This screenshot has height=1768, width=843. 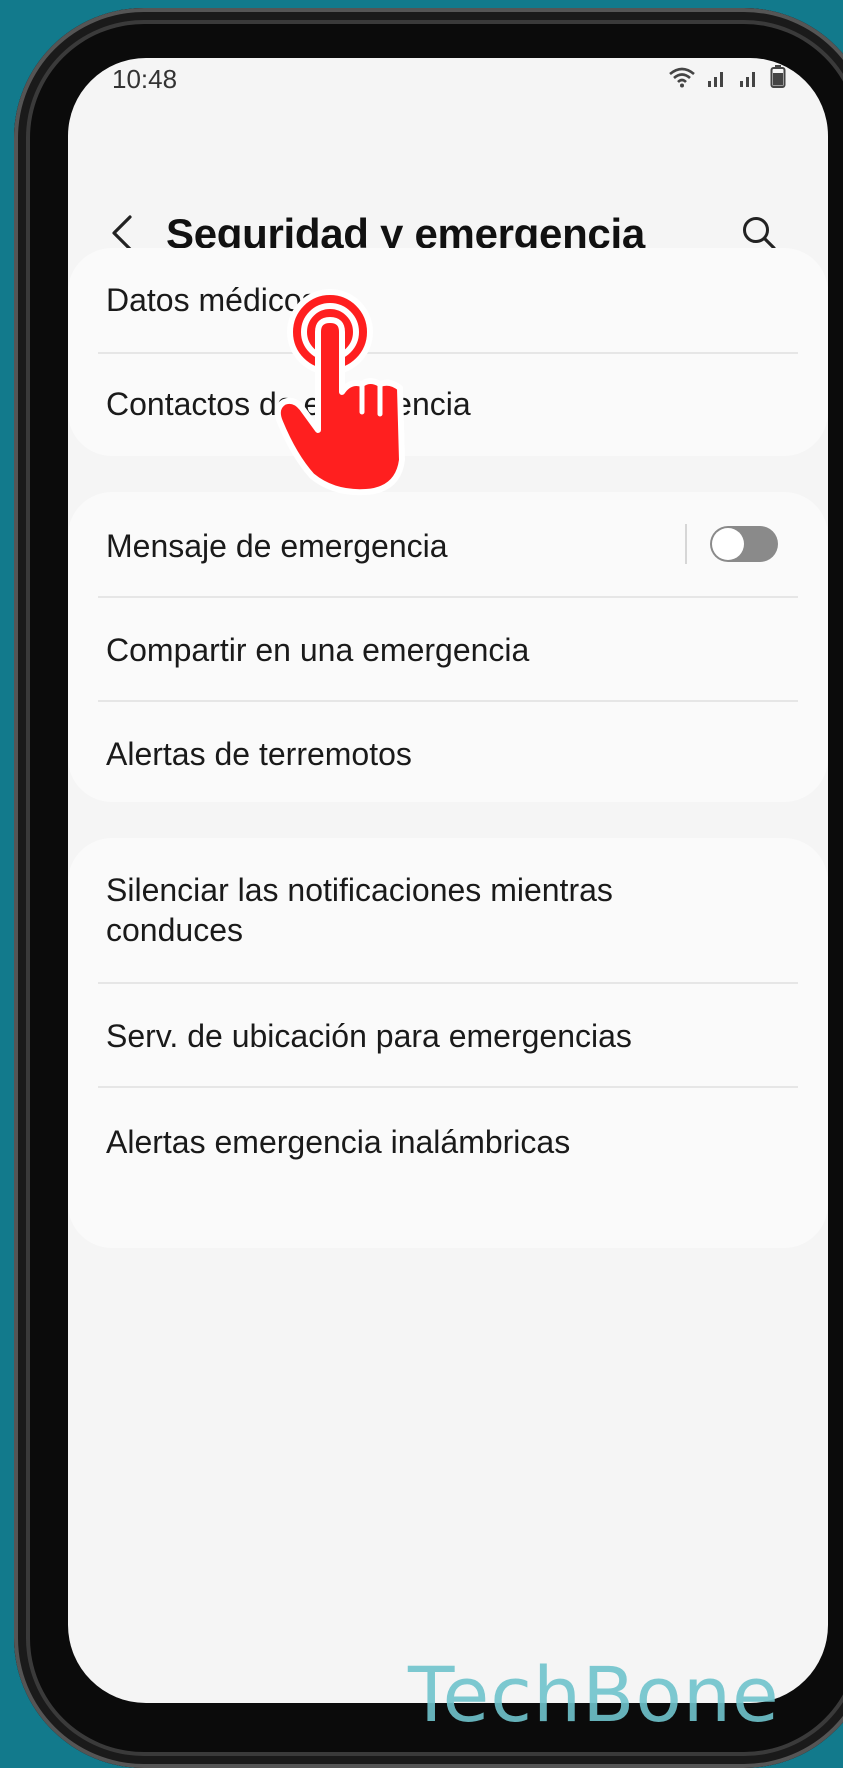 I want to click on watermark-logo: TechBone, so click(x=594, y=1694).